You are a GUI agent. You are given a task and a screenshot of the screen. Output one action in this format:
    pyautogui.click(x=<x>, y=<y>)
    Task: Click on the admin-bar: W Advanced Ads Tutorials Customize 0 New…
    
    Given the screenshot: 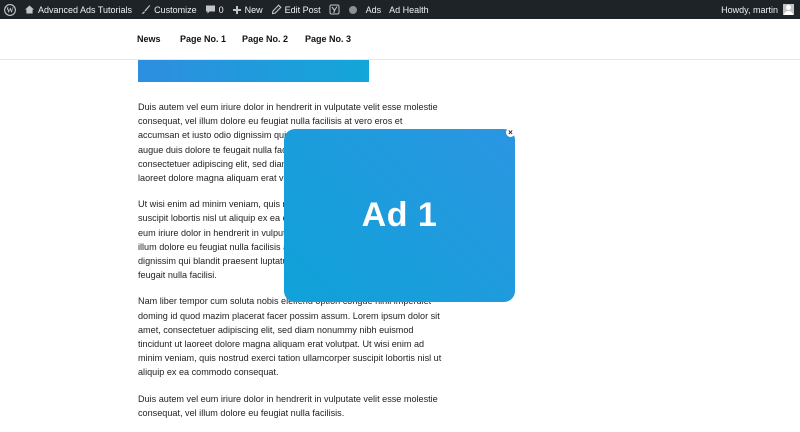 What is the action you would take?
    pyautogui.click(x=400, y=9)
    